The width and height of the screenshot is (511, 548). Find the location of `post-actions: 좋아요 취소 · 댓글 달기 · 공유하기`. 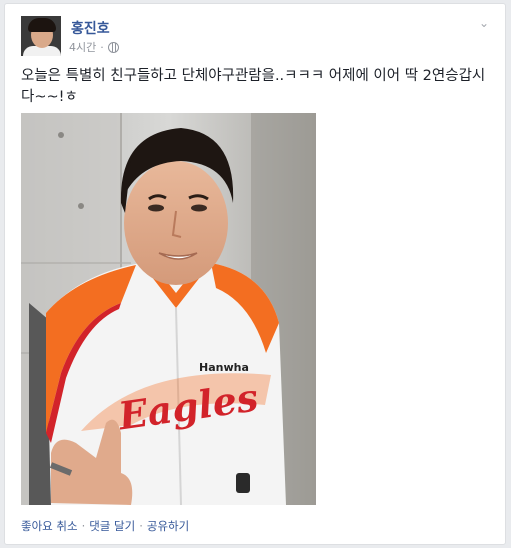

post-actions: 좋아요 취소 · 댓글 달기 · 공유하기 is located at coordinates (105, 526).